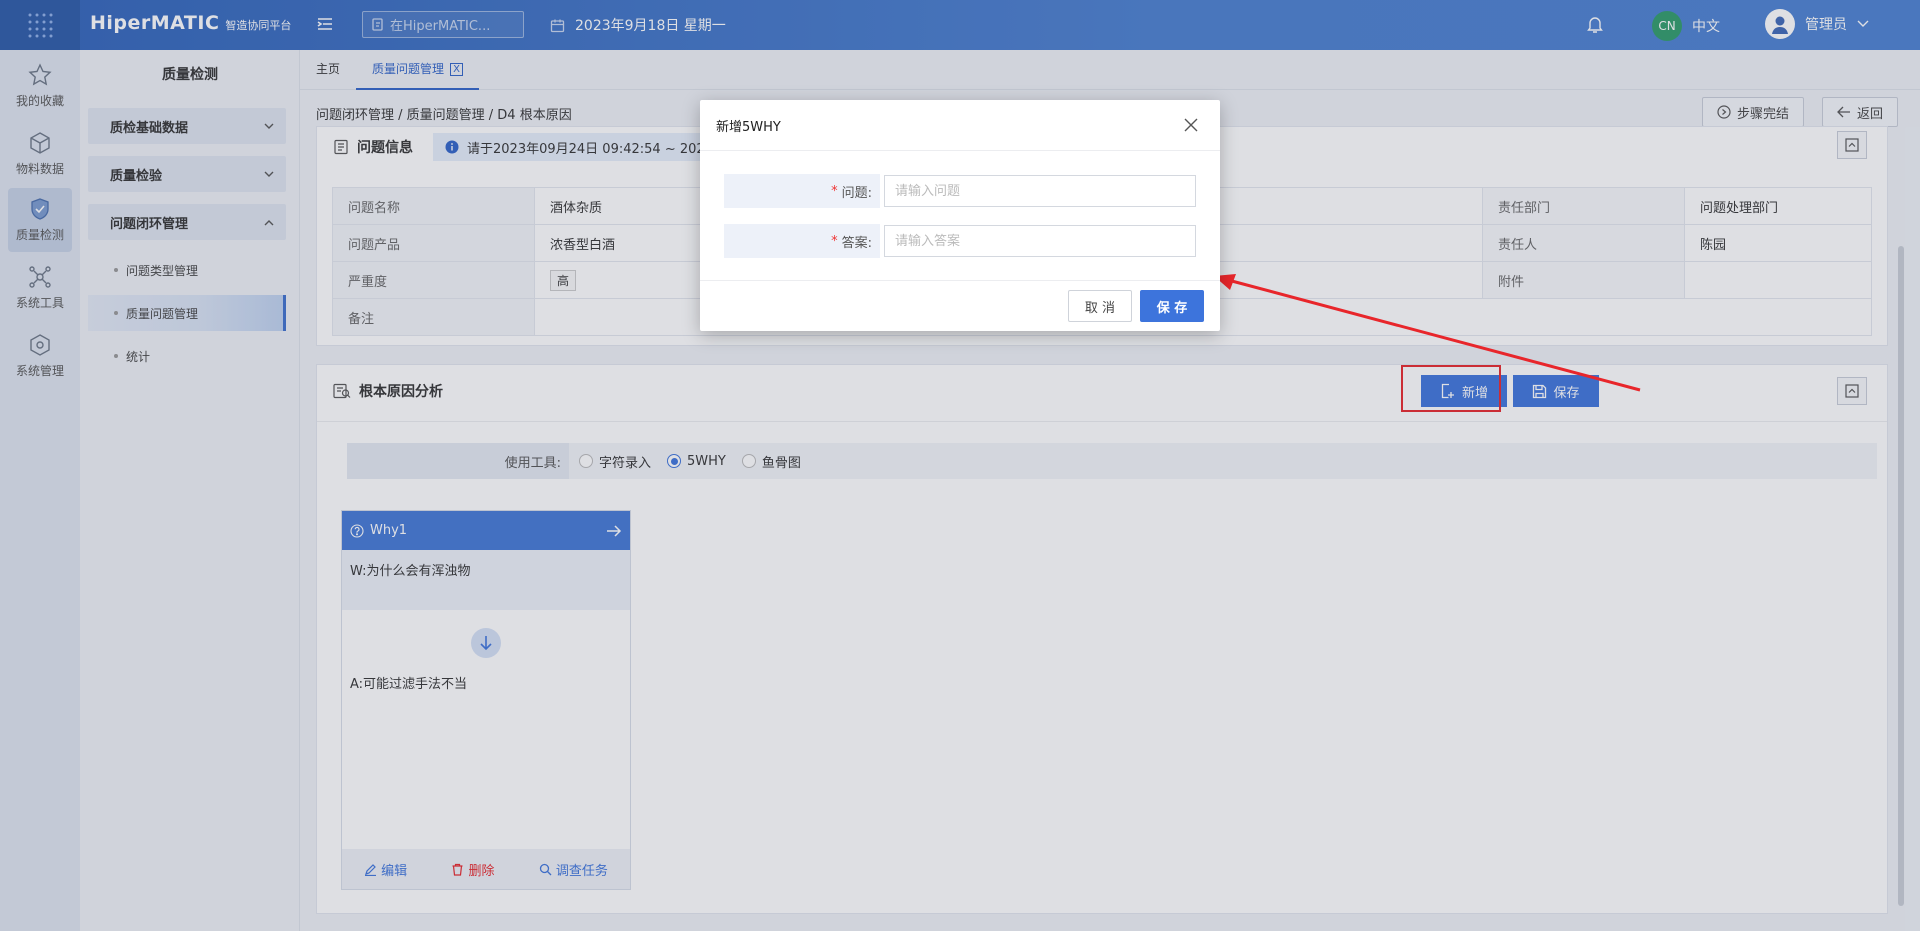 The height and width of the screenshot is (931, 1920). I want to click on answer-input, so click(1040, 241).